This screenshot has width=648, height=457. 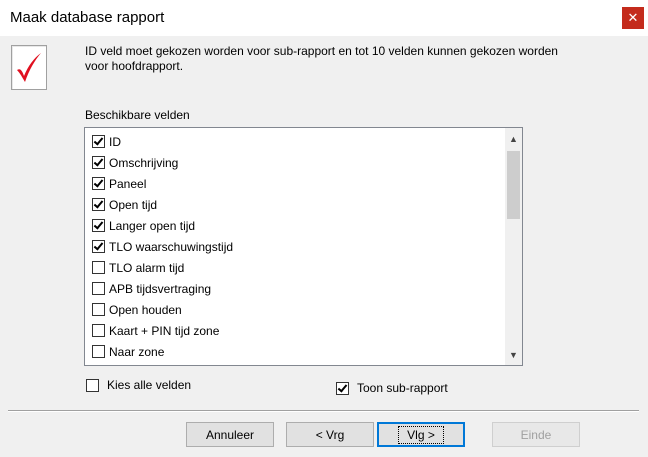 I want to click on red-checkmark-icon, so click(x=29, y=67).